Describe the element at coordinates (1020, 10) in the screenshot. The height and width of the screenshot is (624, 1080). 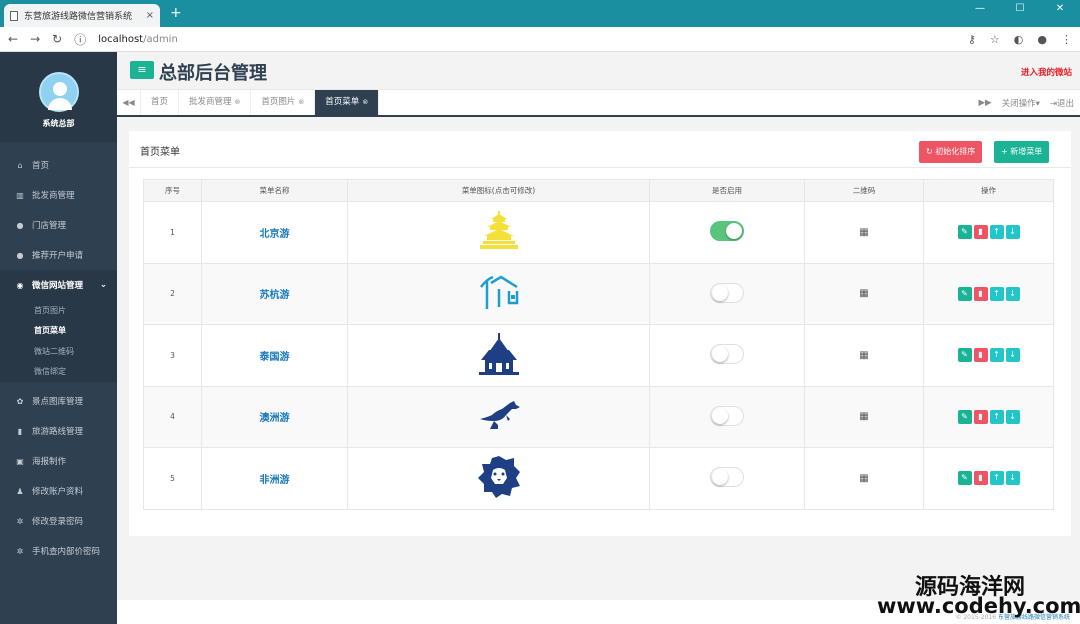
I see `maximize-button: ☐` at that location.